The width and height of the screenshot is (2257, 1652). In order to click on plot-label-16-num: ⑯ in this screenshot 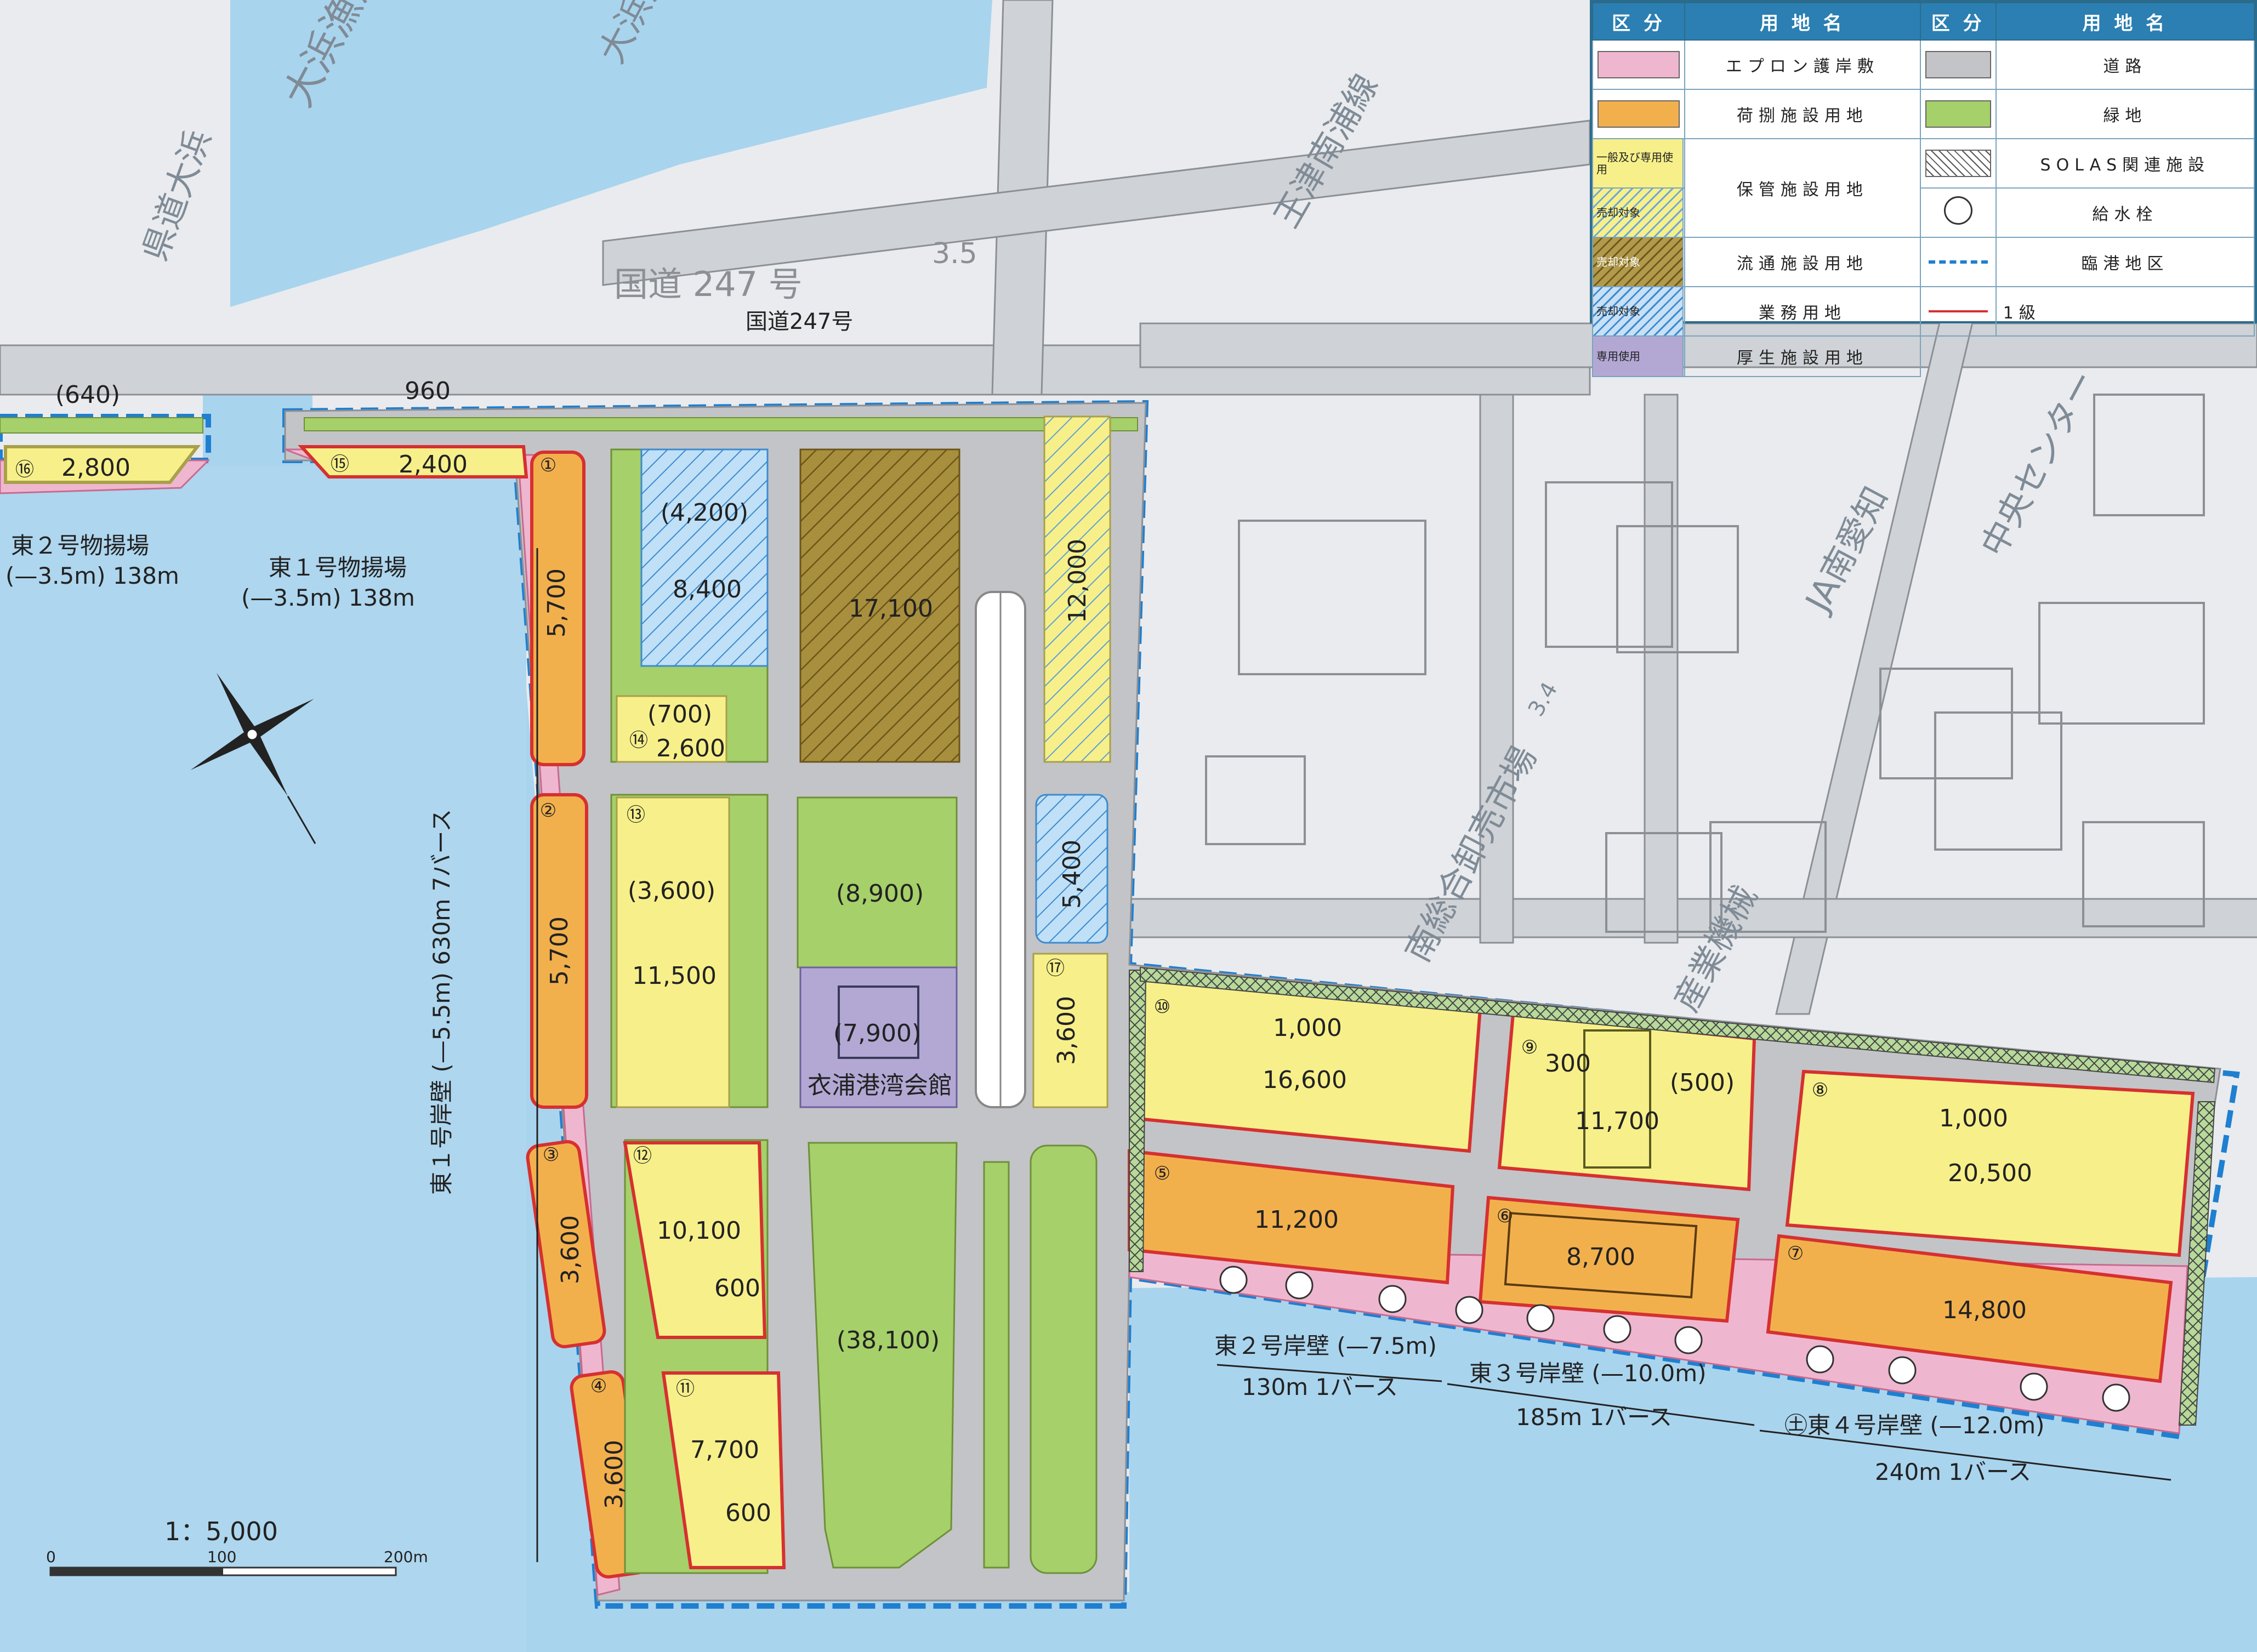, I will do `click(24, 470)`.